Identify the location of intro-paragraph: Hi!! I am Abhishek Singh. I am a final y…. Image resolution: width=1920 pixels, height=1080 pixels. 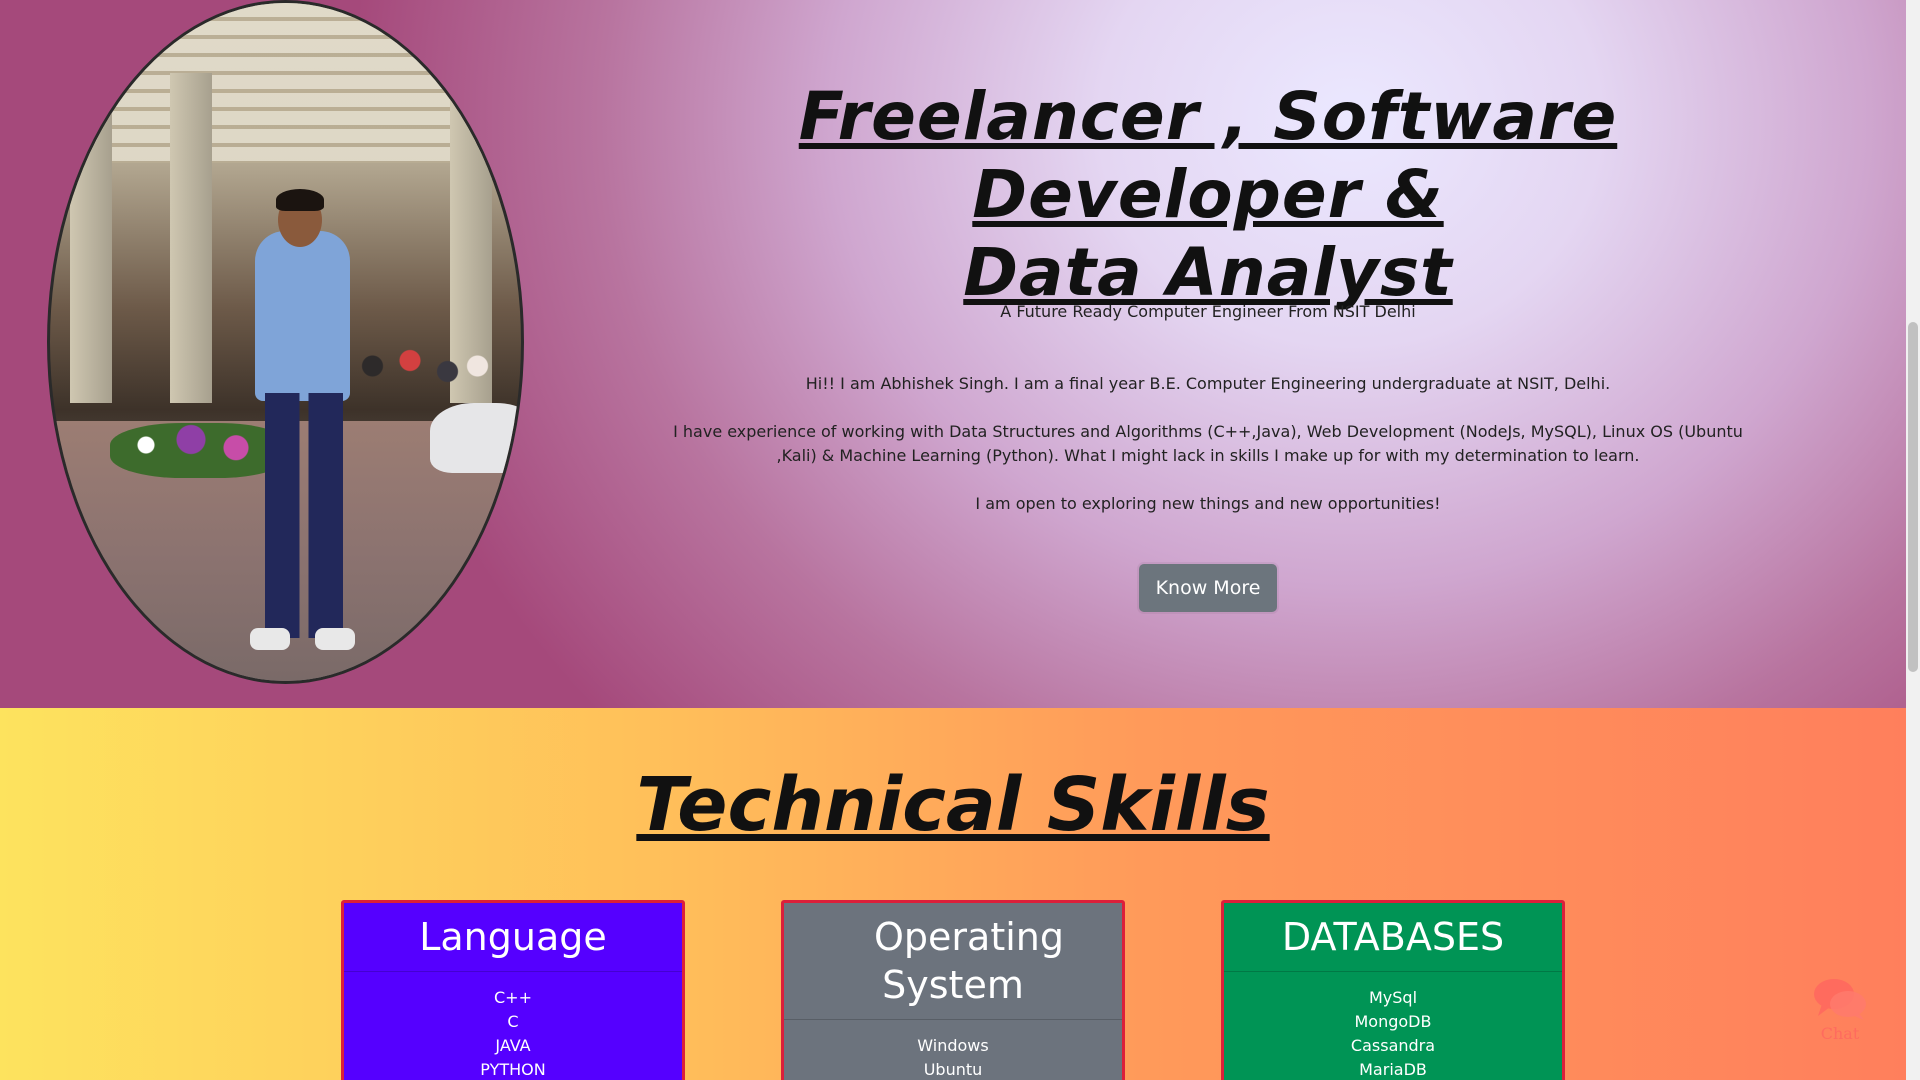
(1208, 383).